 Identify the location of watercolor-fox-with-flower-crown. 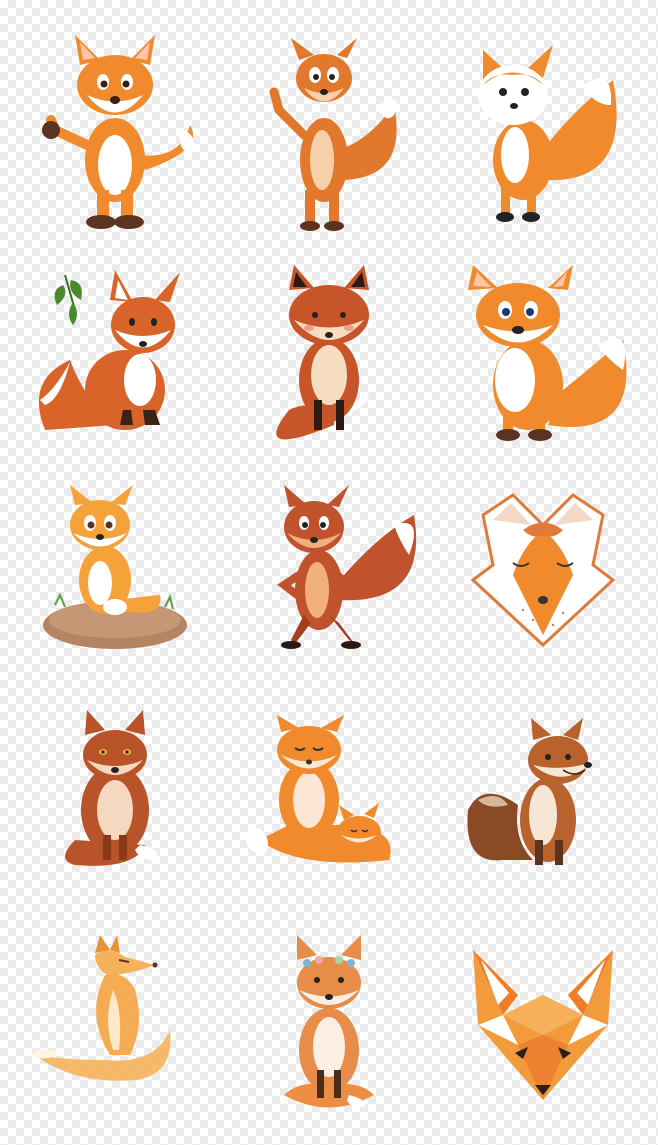
(329, 1040).